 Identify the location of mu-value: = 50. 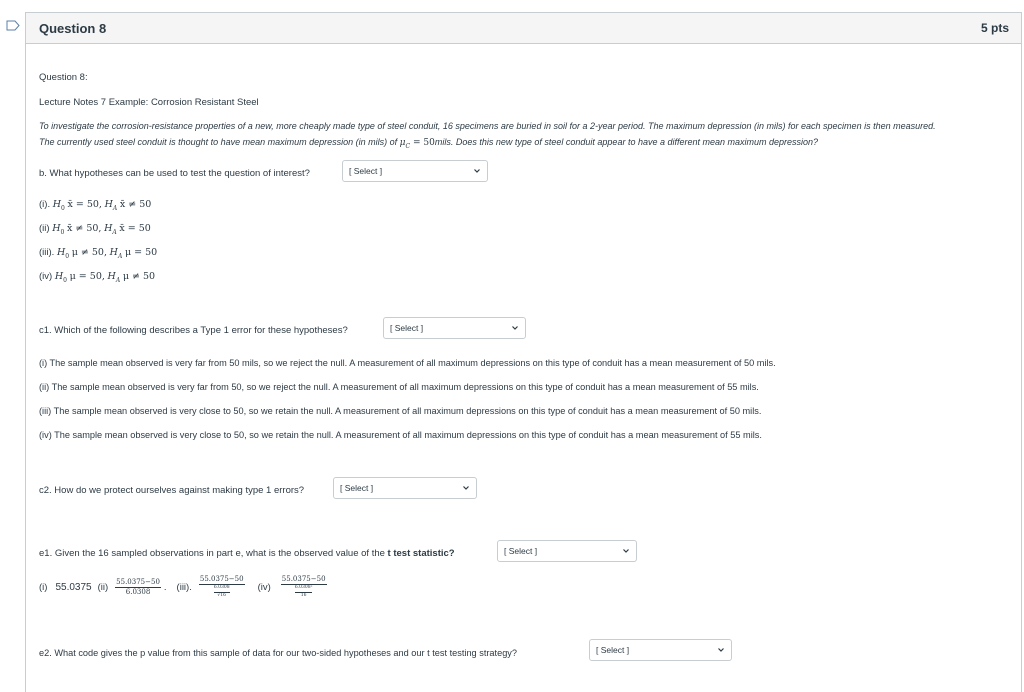
(422, 143).